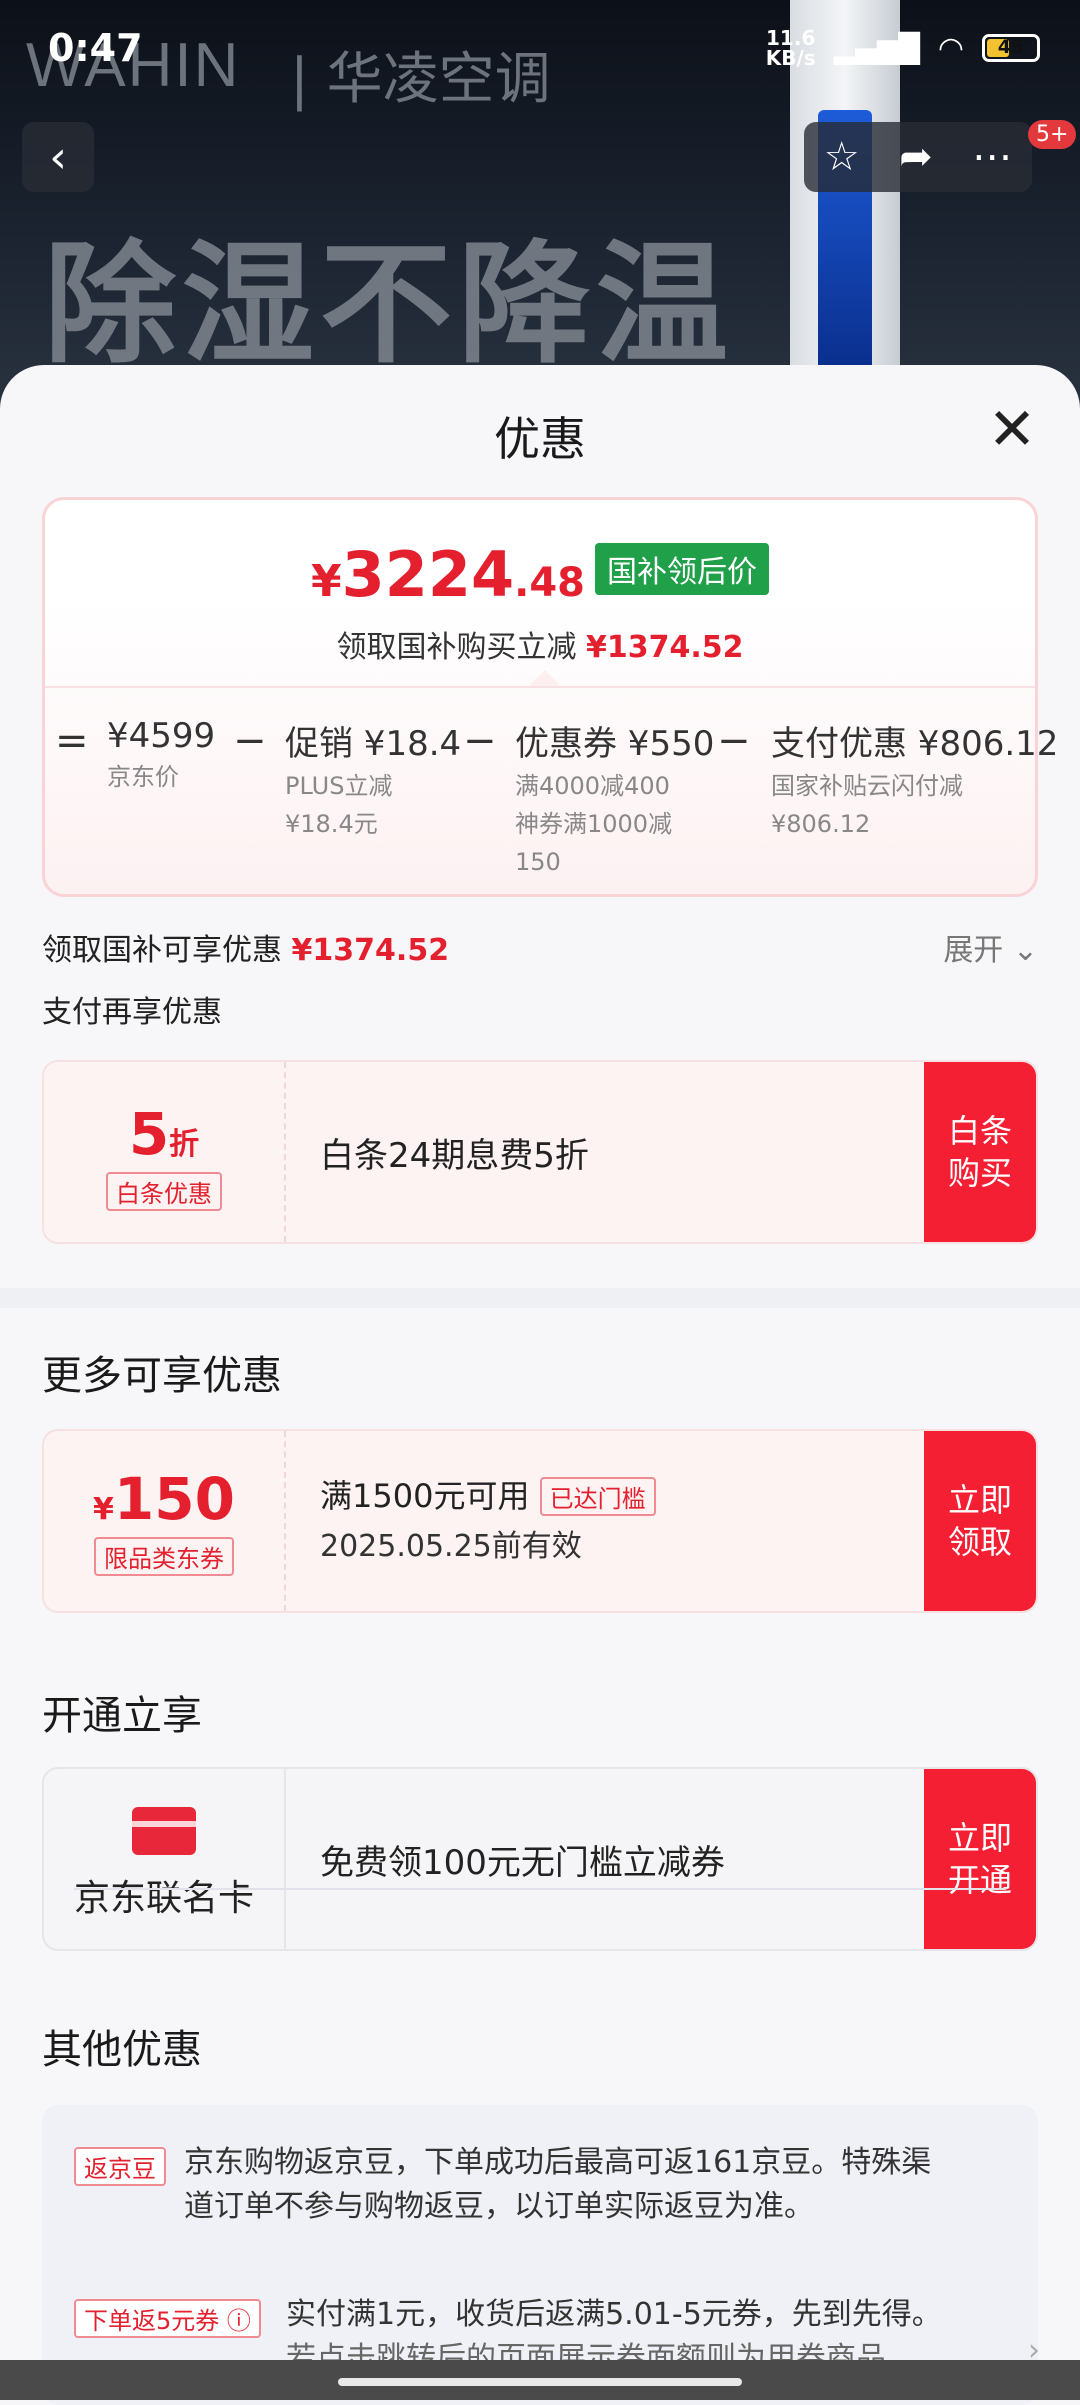 The width and height of the screenshot is (1080, 2405). I want to click on status-bar: 0:47 11.6 KB/s ▂▄▆█ ◠ 45, so click(540, 45).